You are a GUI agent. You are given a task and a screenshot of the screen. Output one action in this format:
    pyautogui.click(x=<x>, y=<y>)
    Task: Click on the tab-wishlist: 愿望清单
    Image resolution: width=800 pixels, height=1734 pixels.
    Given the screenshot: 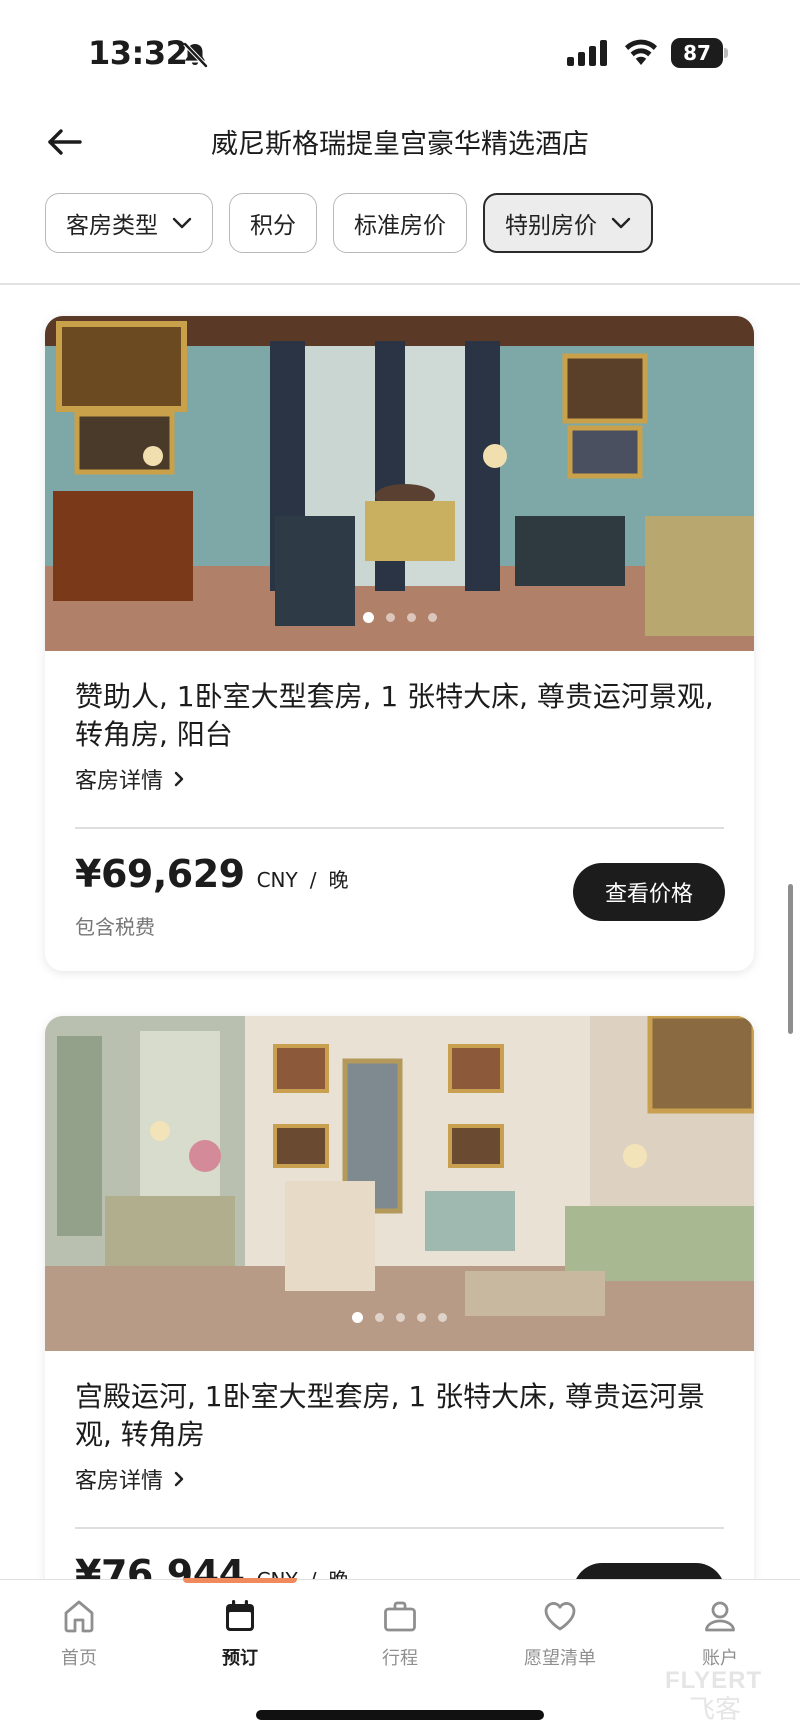 What is the action you would take?
    pyautogui.click(x=560, y=1634)
    